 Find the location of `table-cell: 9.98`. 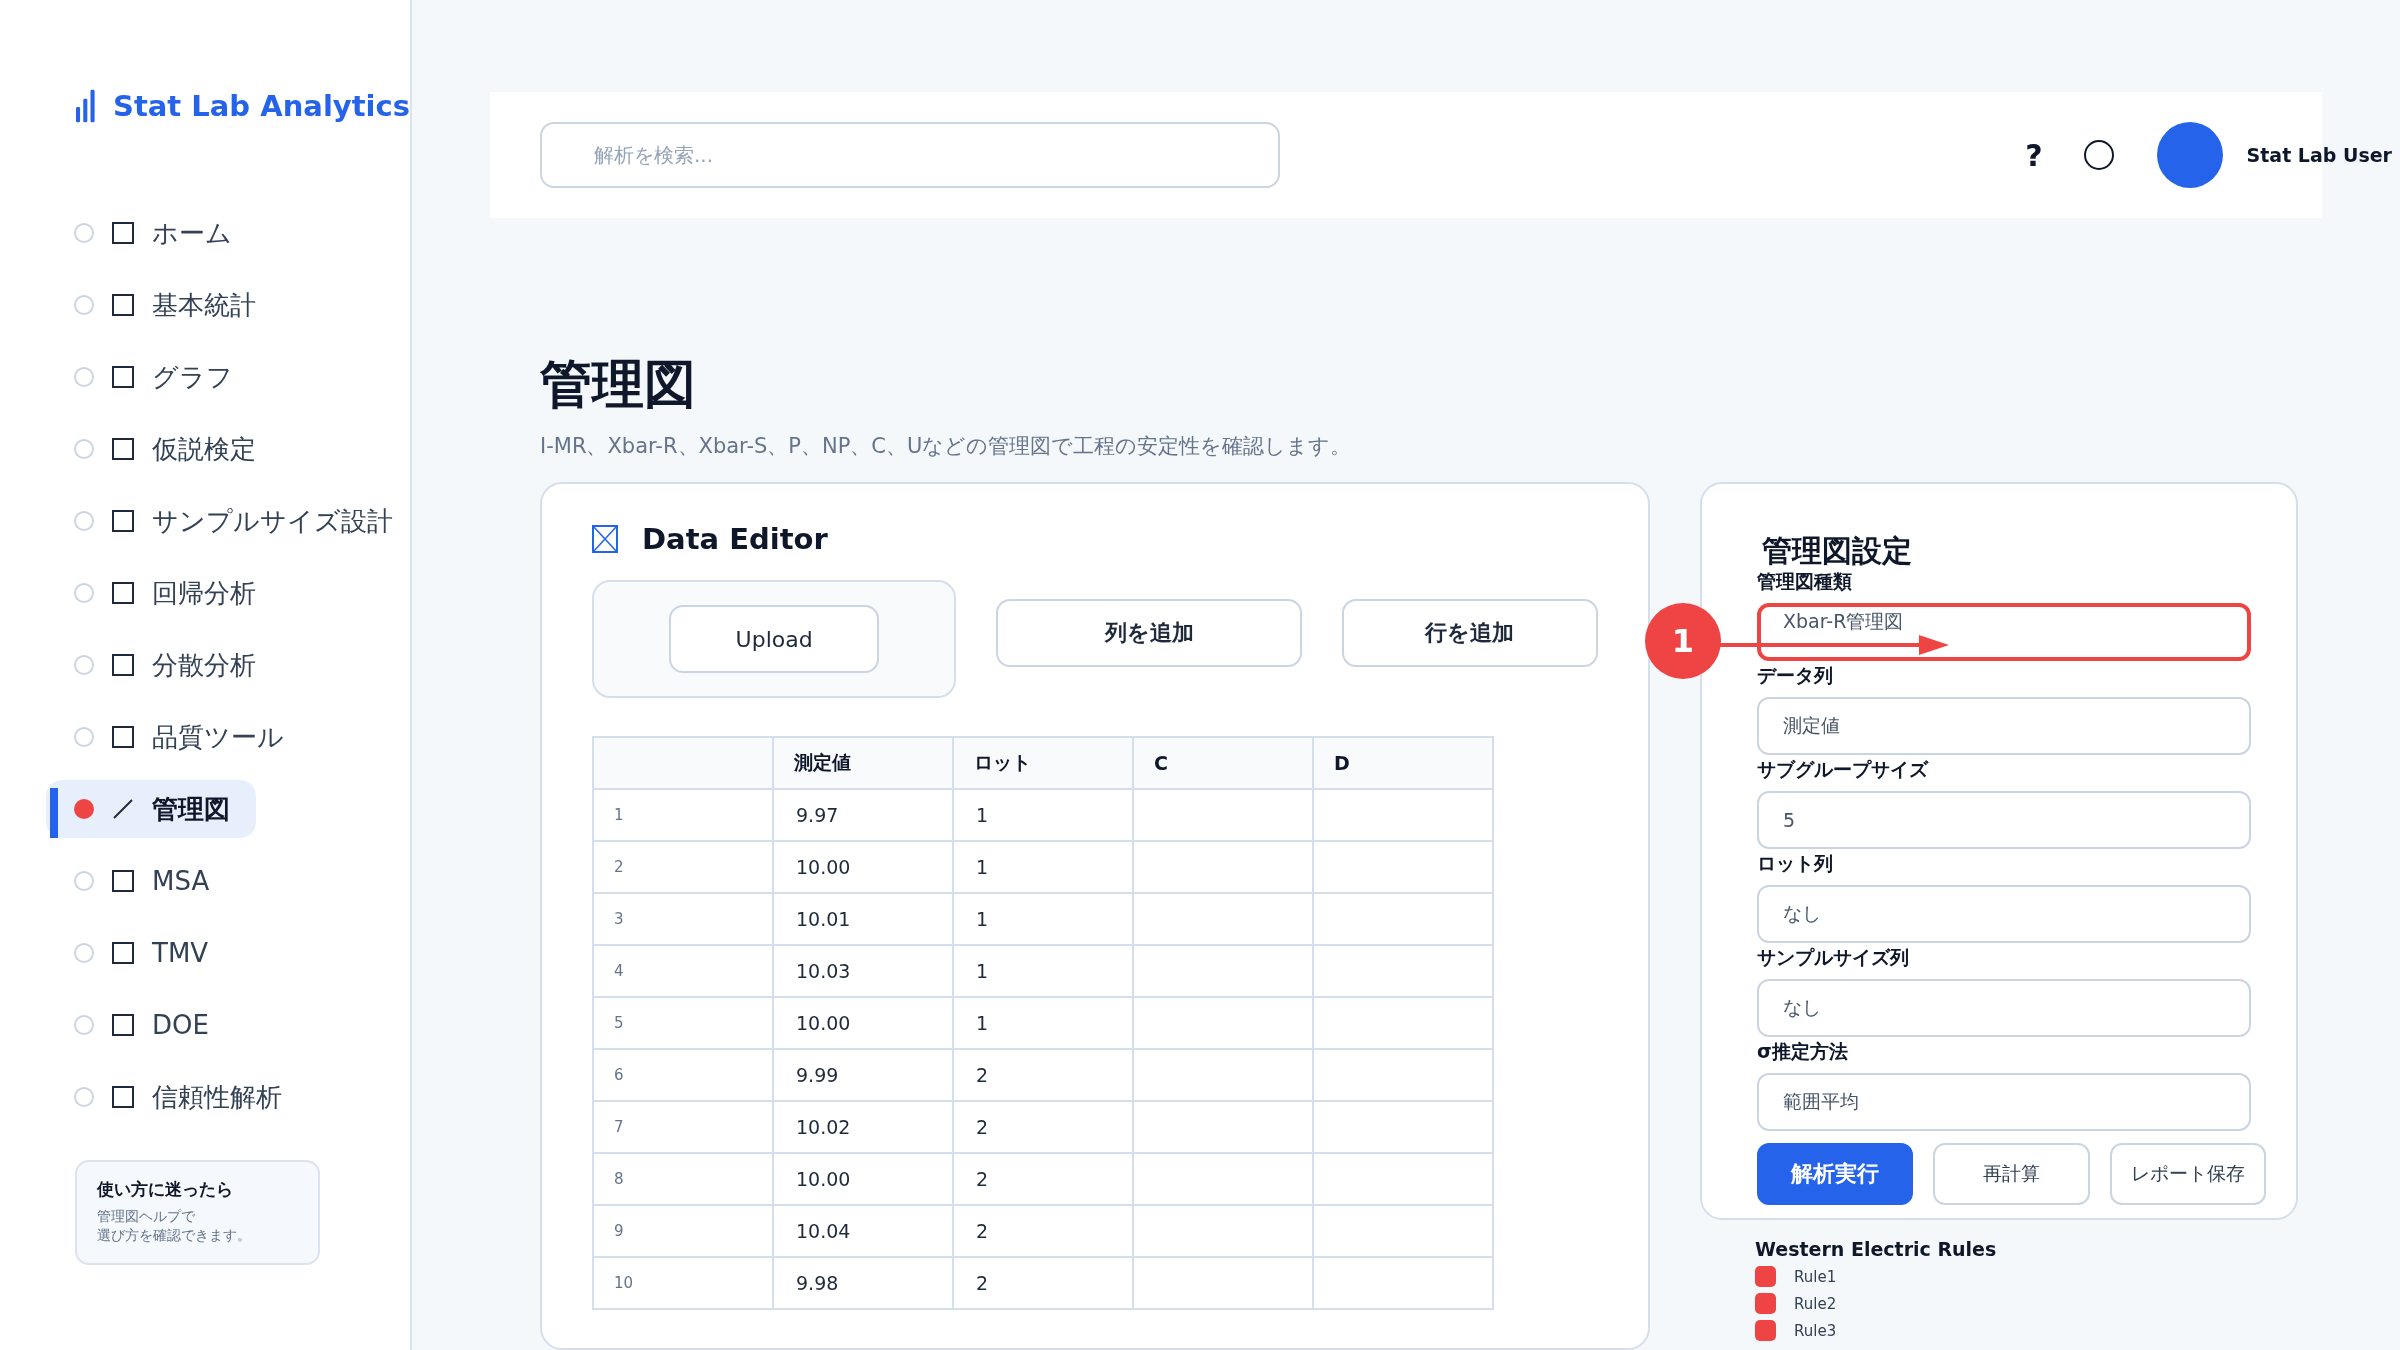

table-cell: 9.98 is located at coordinates (864, 1284).